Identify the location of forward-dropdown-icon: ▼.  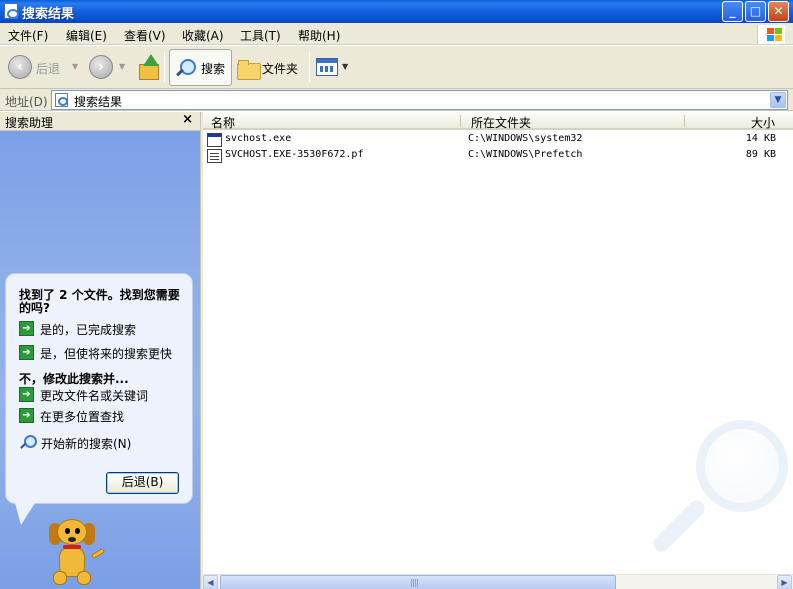
(122, 66).